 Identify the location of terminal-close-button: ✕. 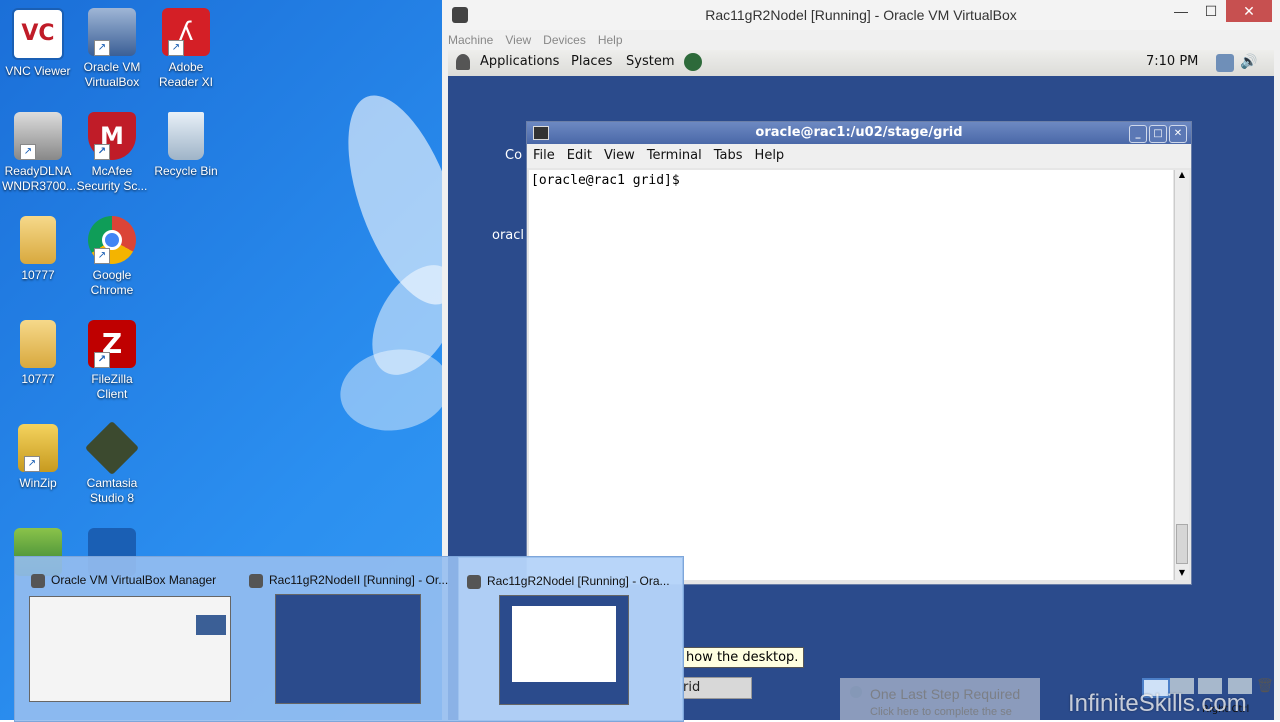
(1178, 134).